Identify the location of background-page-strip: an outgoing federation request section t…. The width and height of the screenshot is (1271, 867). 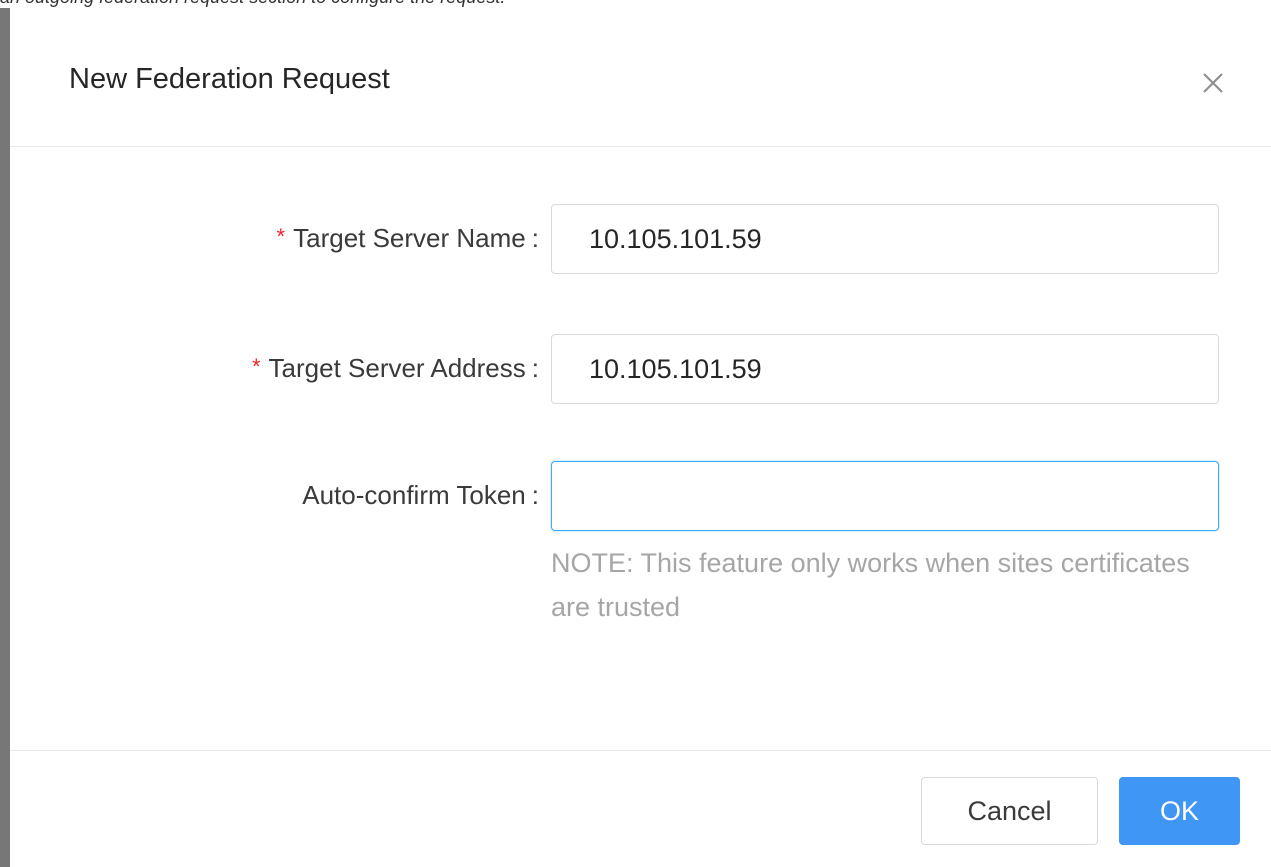
(635, 4).